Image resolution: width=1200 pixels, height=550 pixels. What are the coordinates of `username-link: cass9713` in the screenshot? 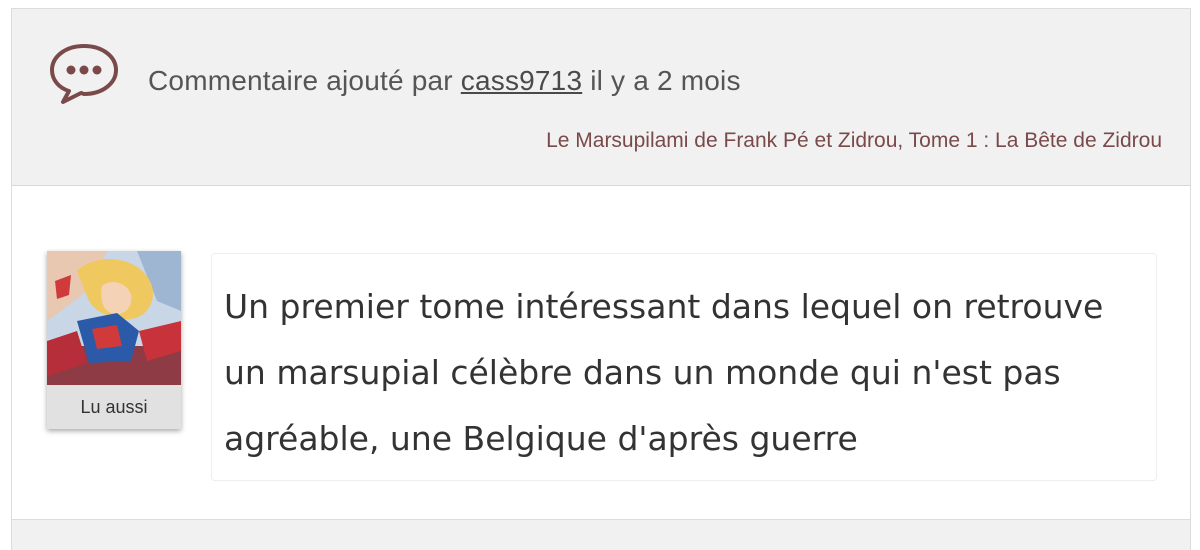 It's located at (521, 80).